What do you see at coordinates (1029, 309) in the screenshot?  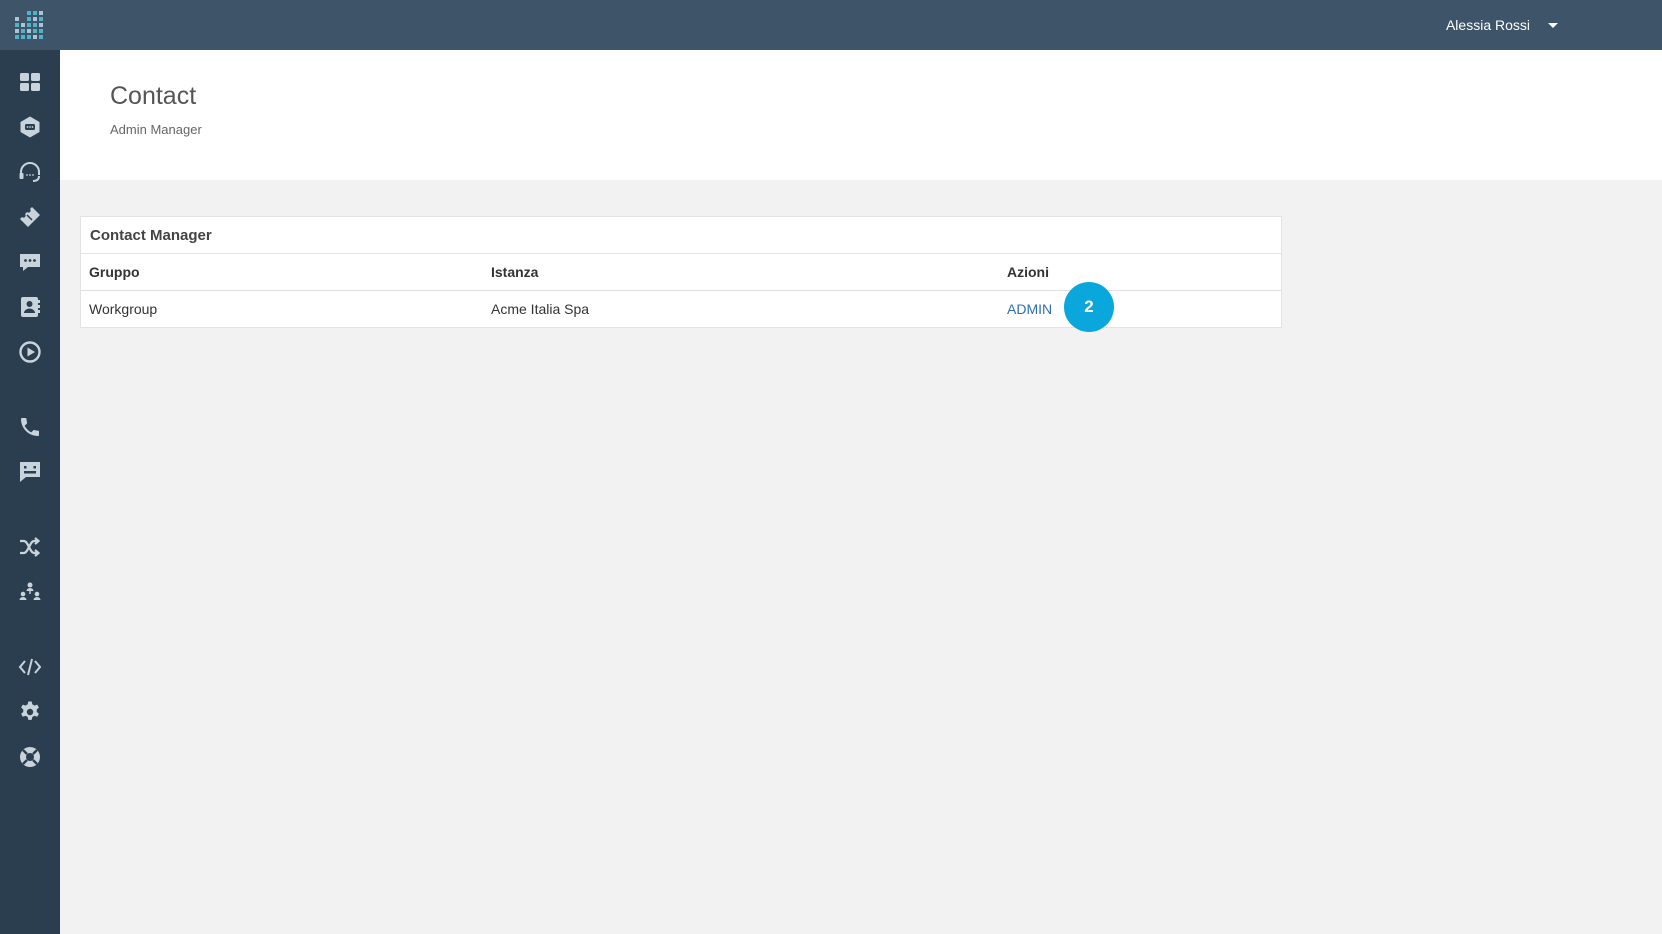 I see `admin-link: ADMIN` at bounding box center [1029, 309].